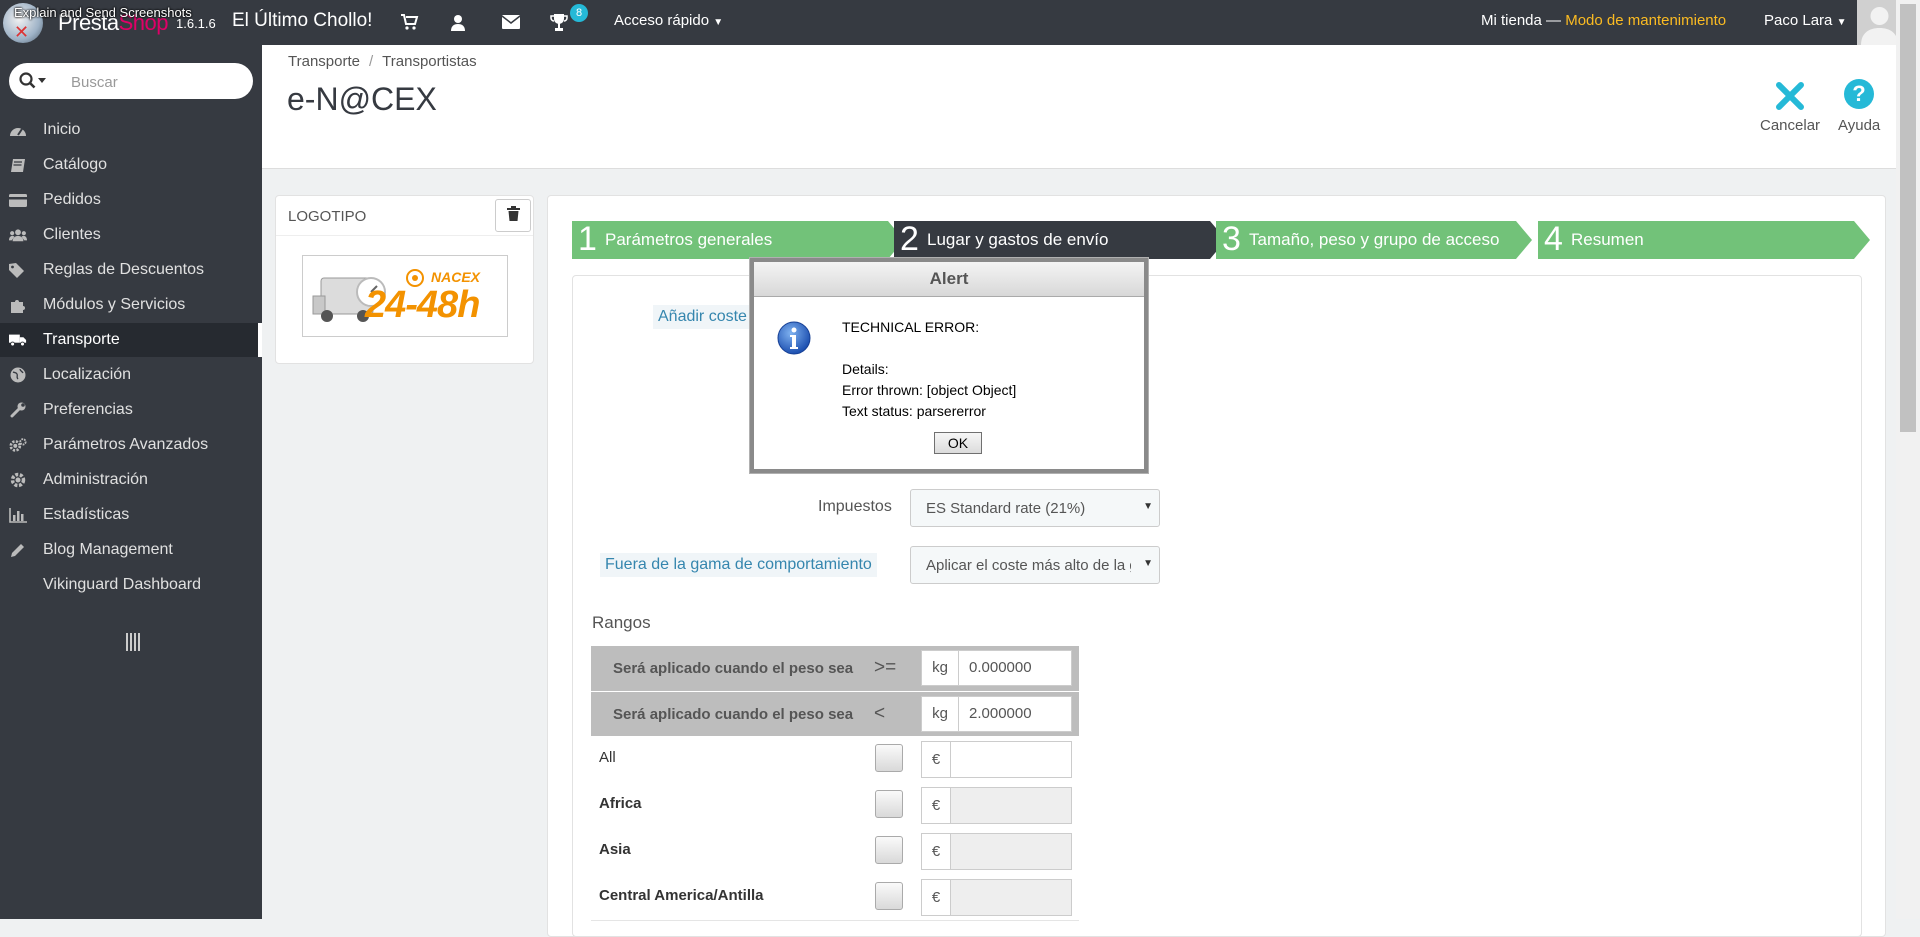 This screenshot has height=937, width=1920. Describe the element at coordinates (1015, 668) in the screenshot. I see `range-value-input: 0.000000` at that location.